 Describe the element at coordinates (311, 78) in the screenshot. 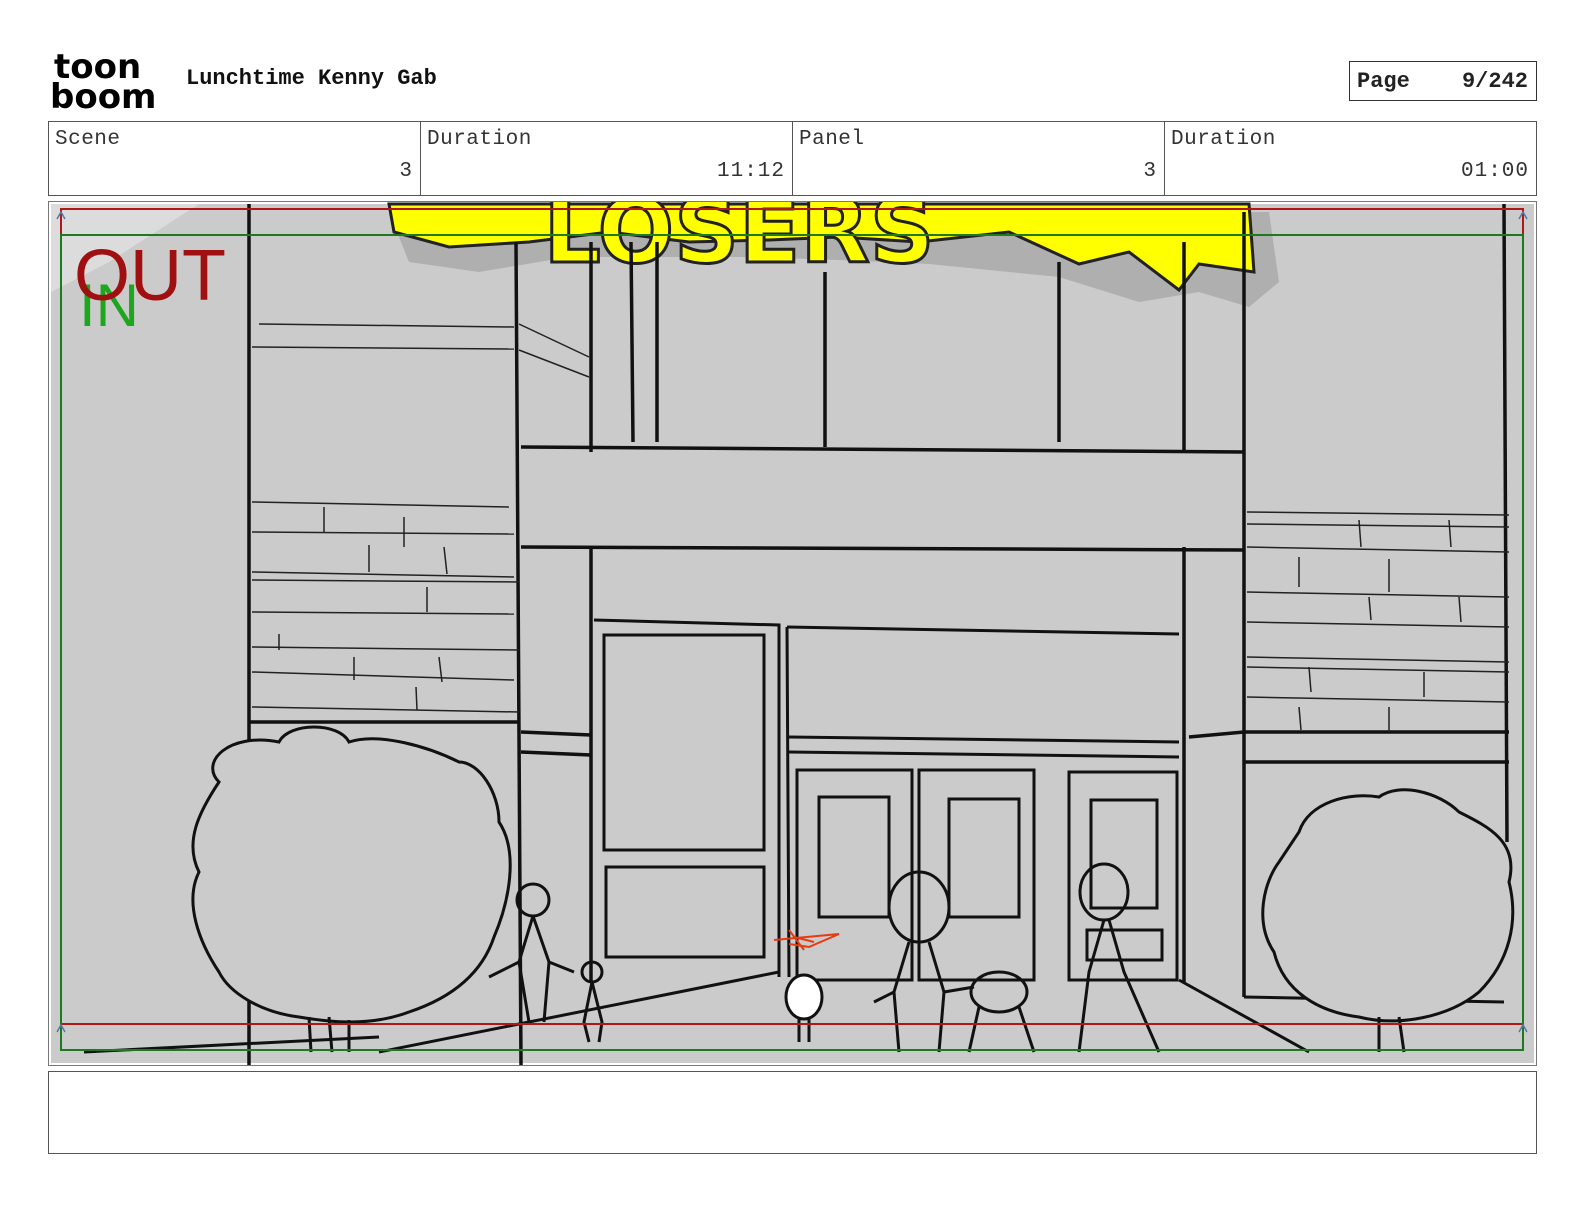

I see `project-title: Lunchtime Kenny Gab` at that location.